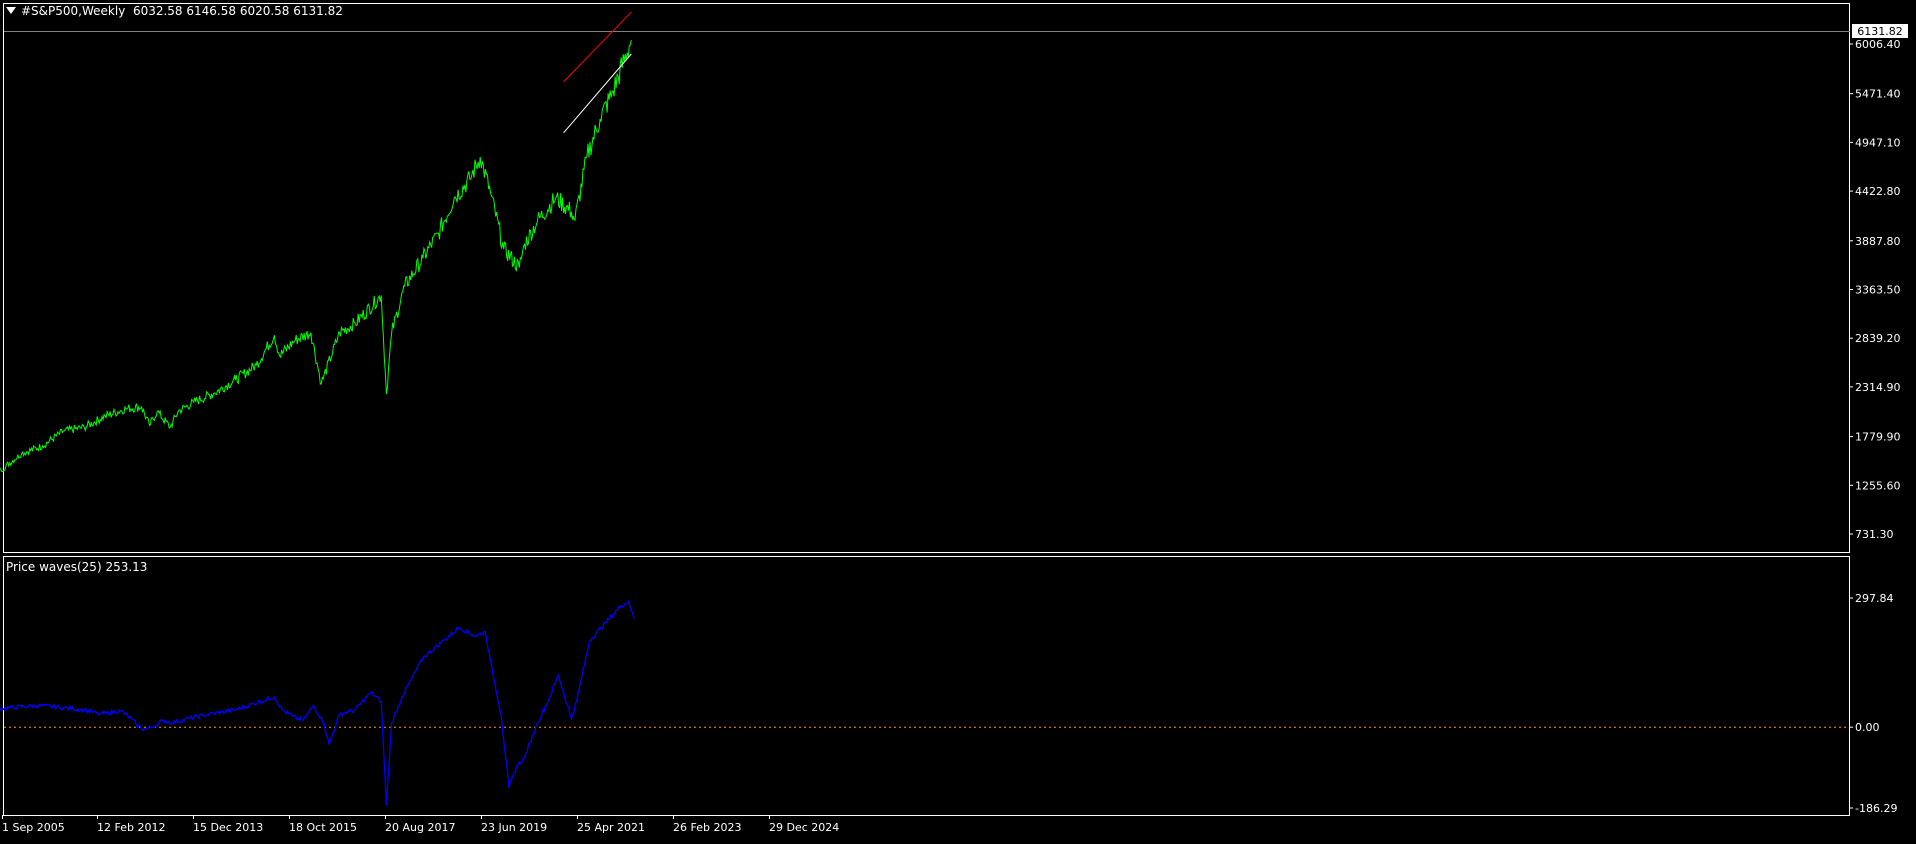  Describe the element at coordinates (317, 702) in the screenshot. I see `indicator-series-line` at that location.